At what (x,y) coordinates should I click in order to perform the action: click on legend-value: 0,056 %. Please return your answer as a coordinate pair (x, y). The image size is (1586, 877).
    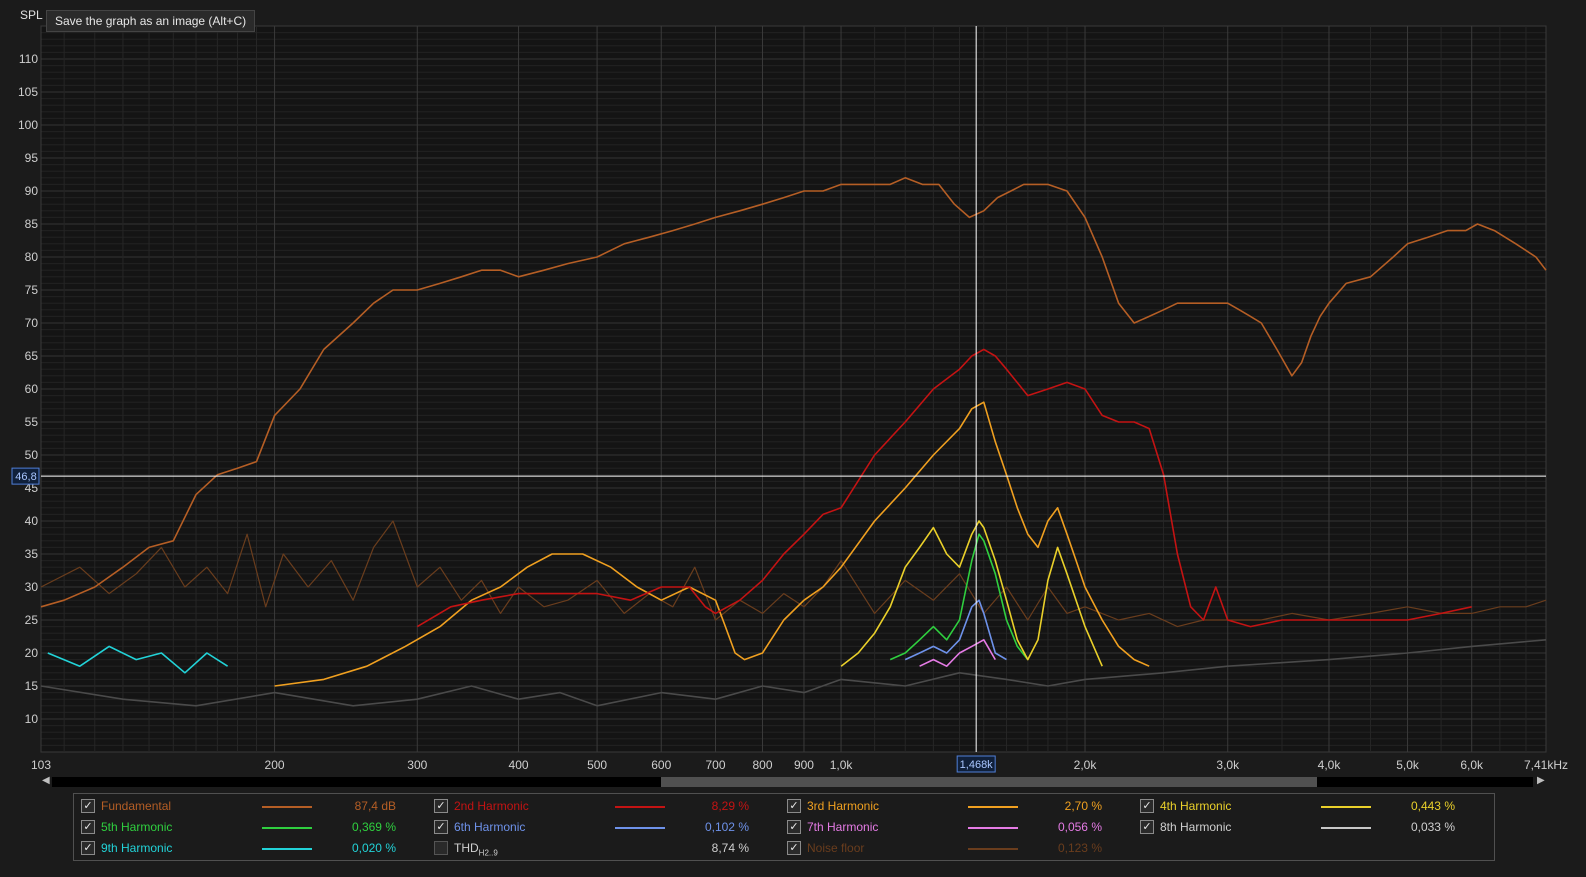
    Looking at the image, I should click on (1079, 827).